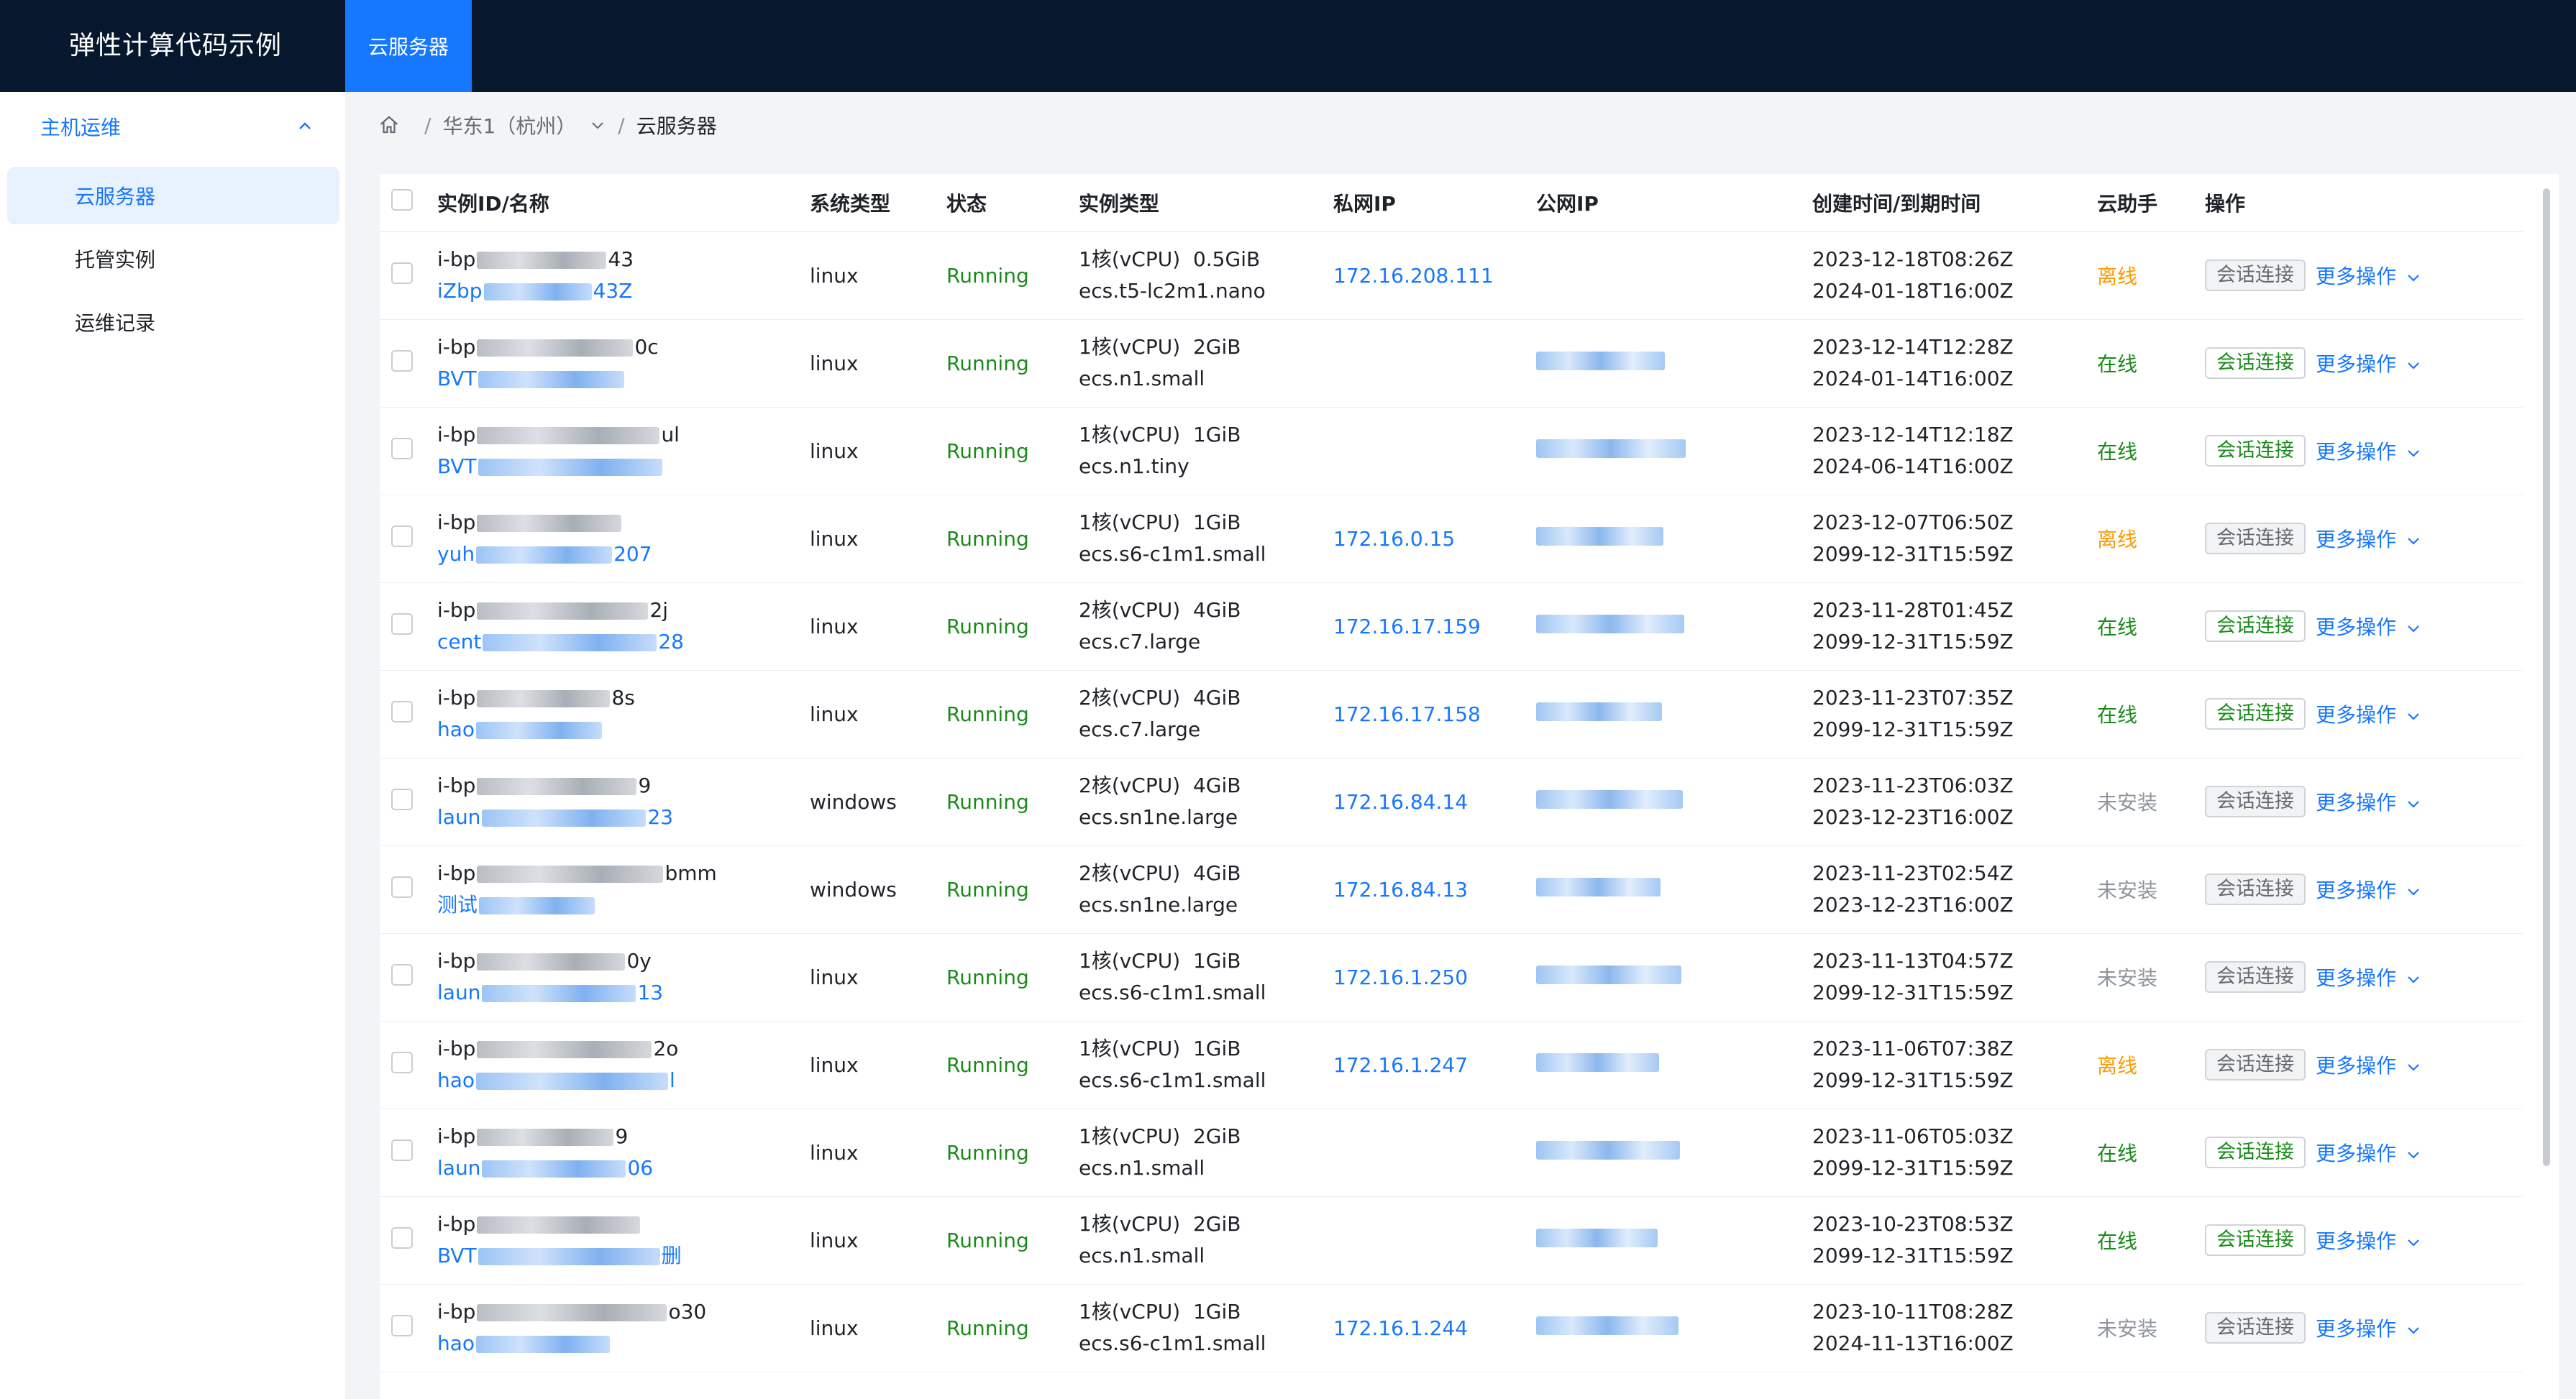 Image resolution: width=2576 pixels, height=1399 pixels. Describe the element at coordinates (1434, 802) in the screenshot. I see `private-ip-cell: 172.16.84.14` at that location.